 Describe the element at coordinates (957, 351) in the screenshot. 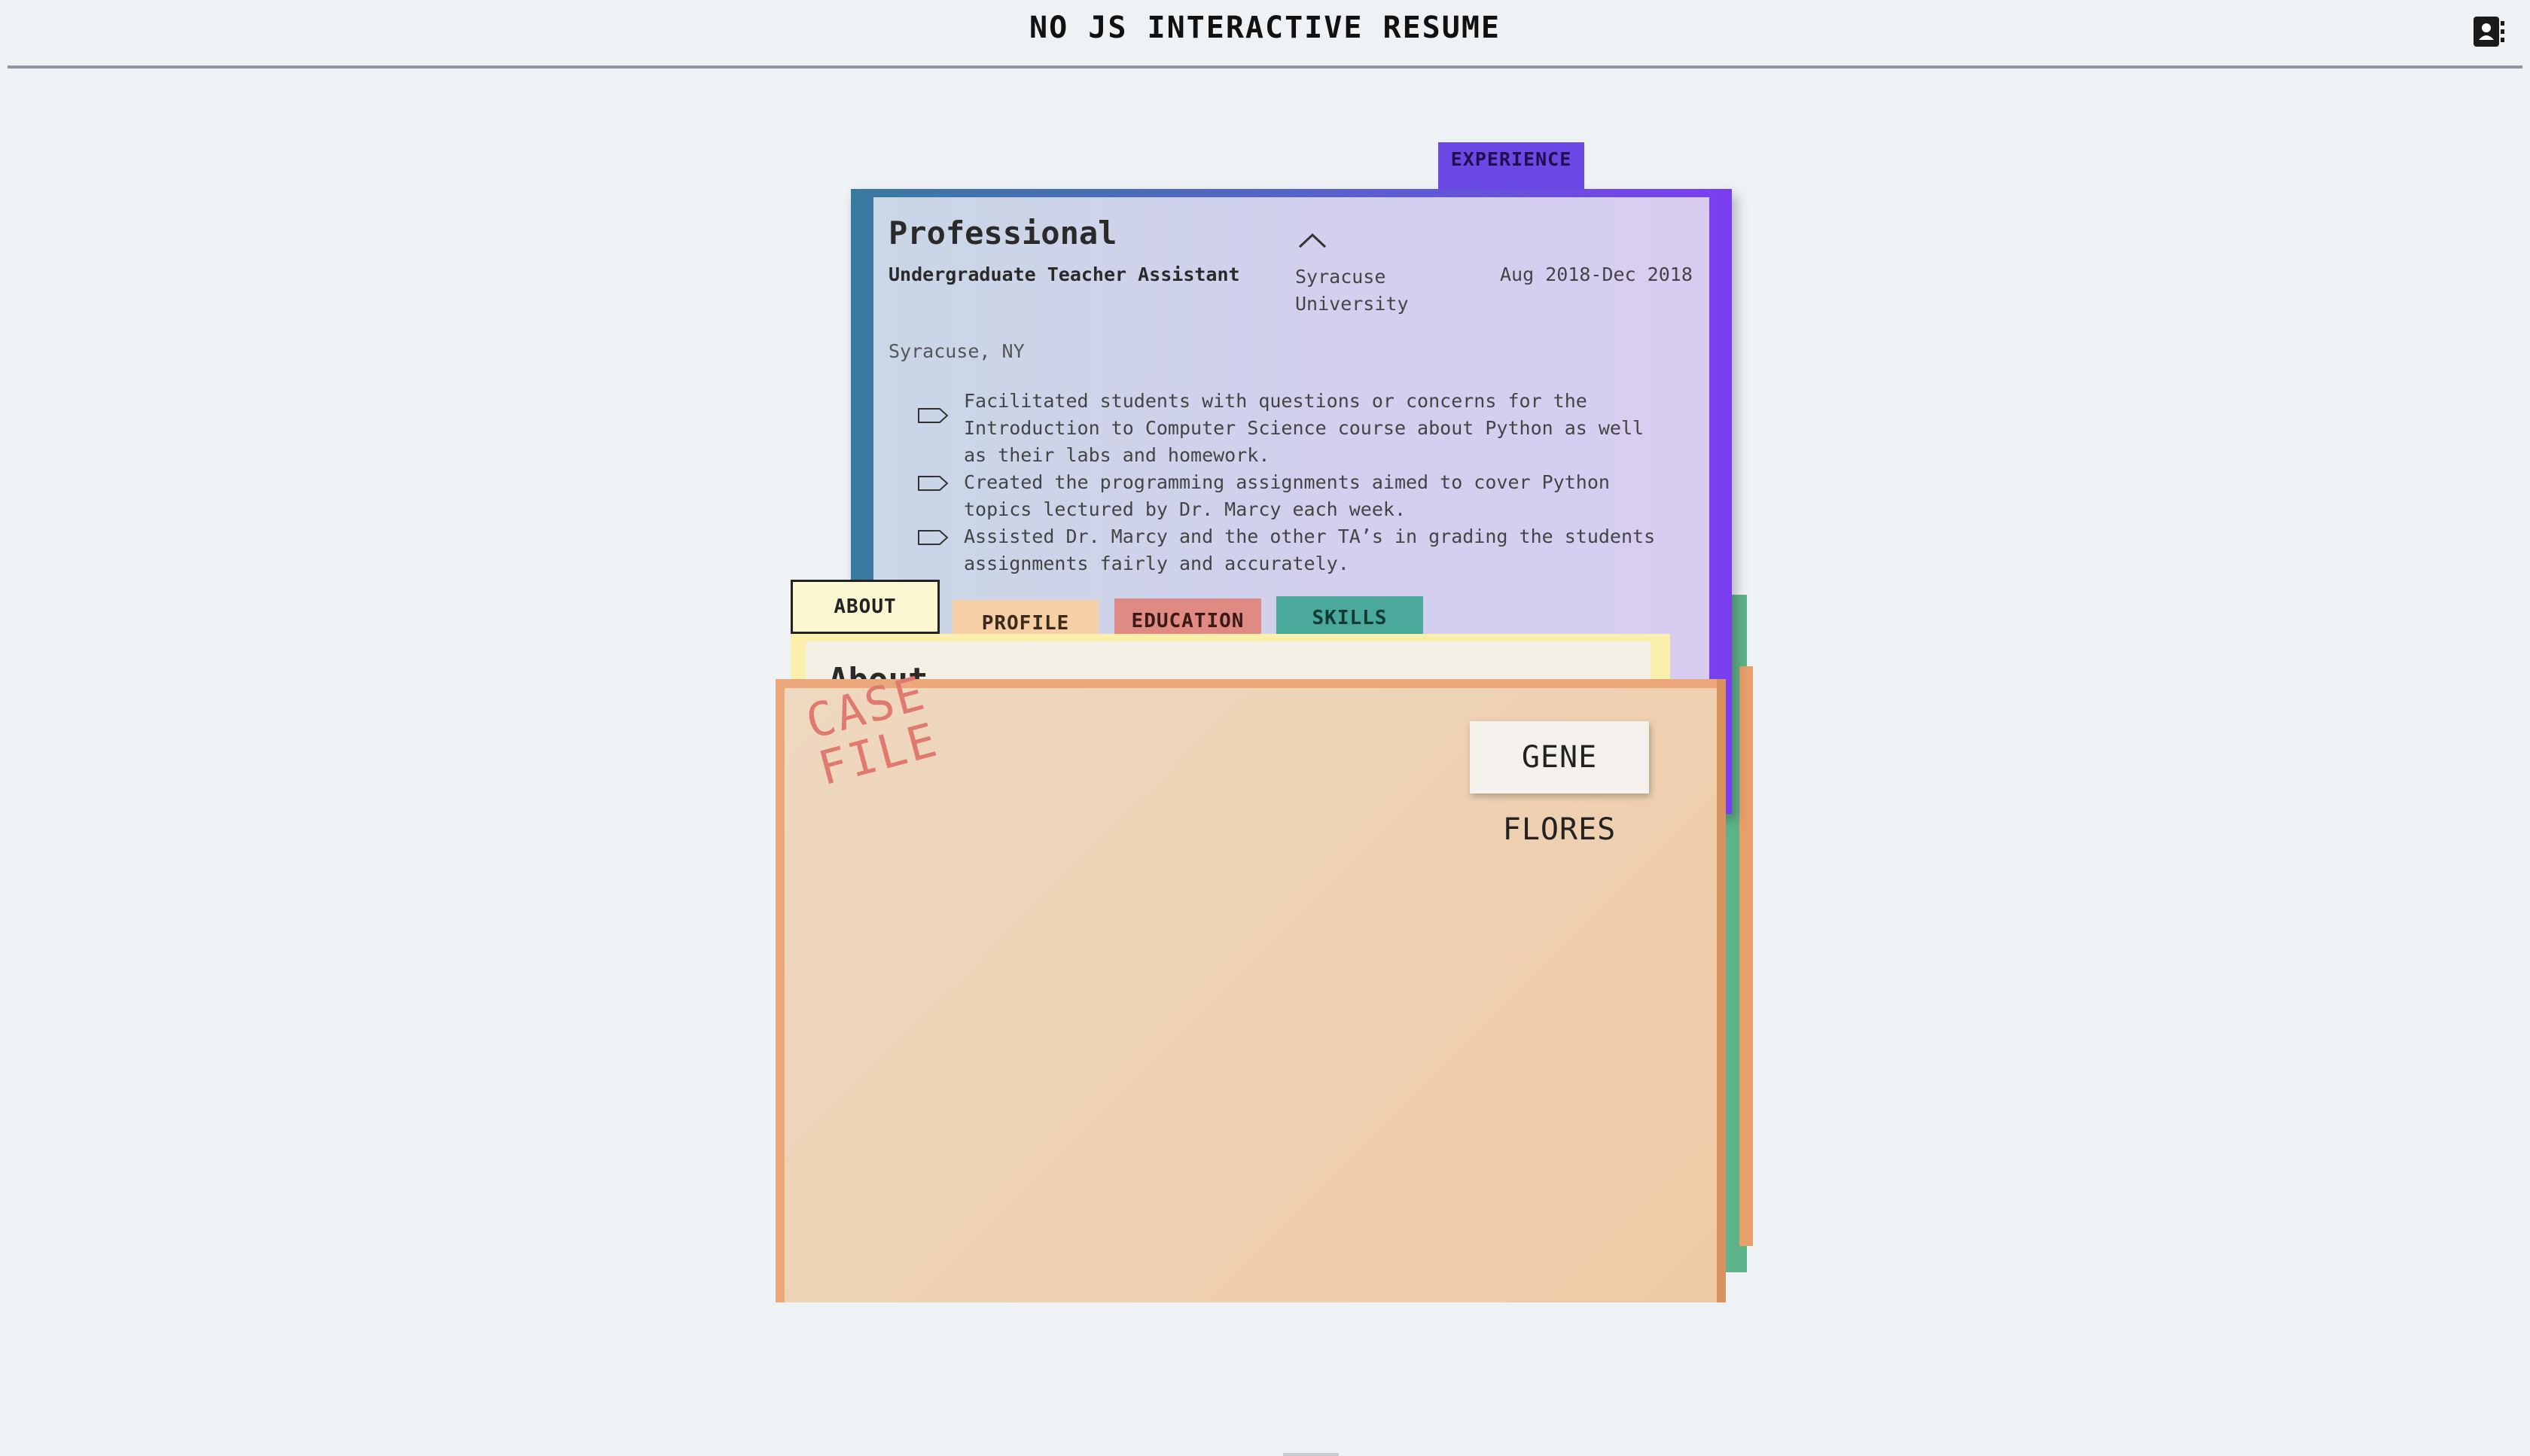

I see `job-location: Syracuse, NY` at that location.